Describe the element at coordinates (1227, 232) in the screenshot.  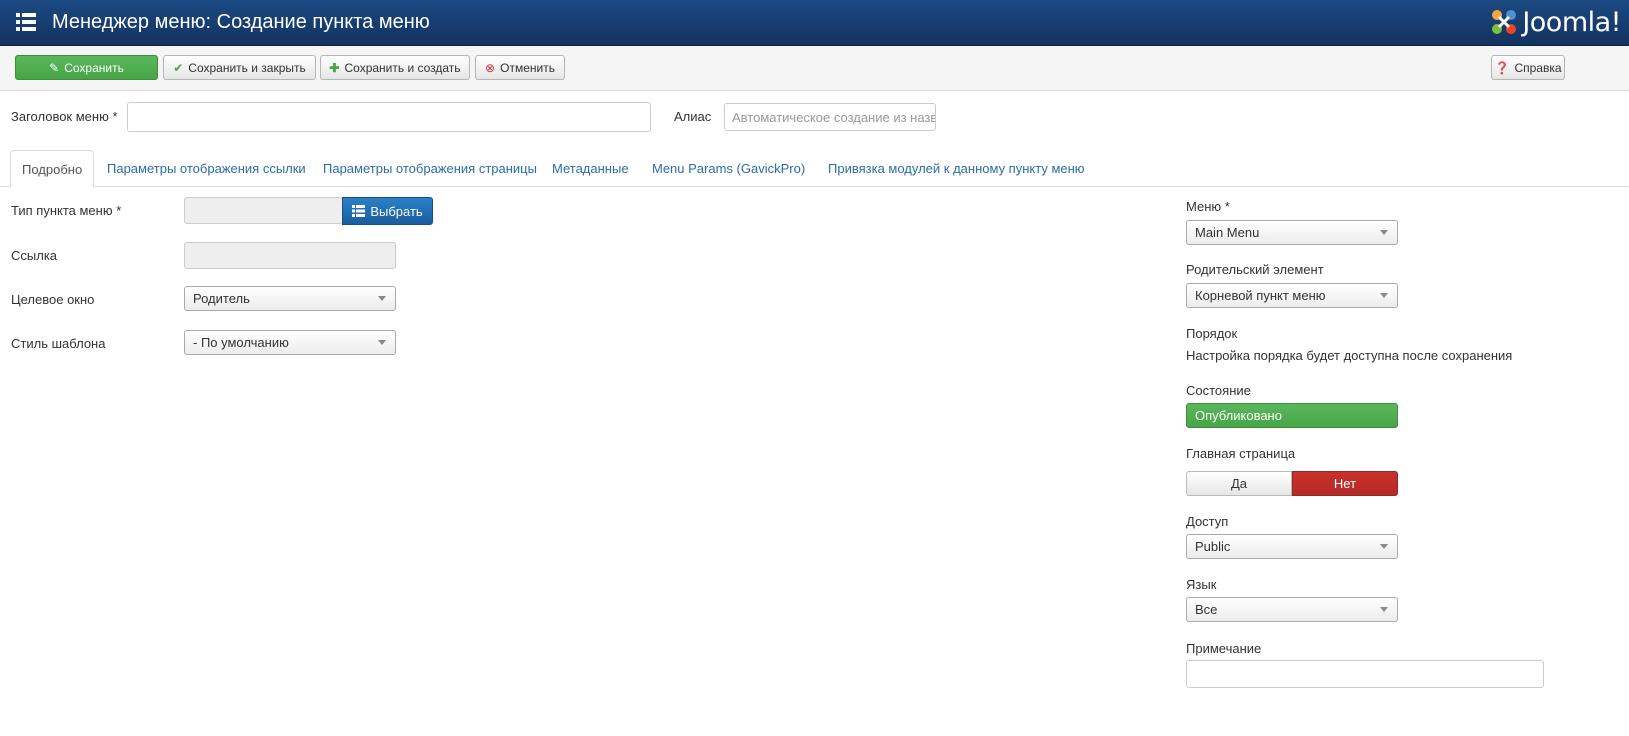
I see `menu-value: Main Menu` at that location.